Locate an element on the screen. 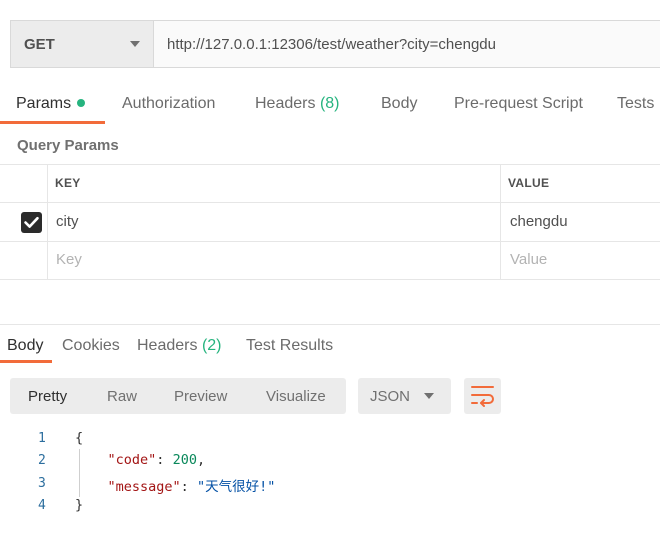  open-brace: { is located at coordinates (79, 438).